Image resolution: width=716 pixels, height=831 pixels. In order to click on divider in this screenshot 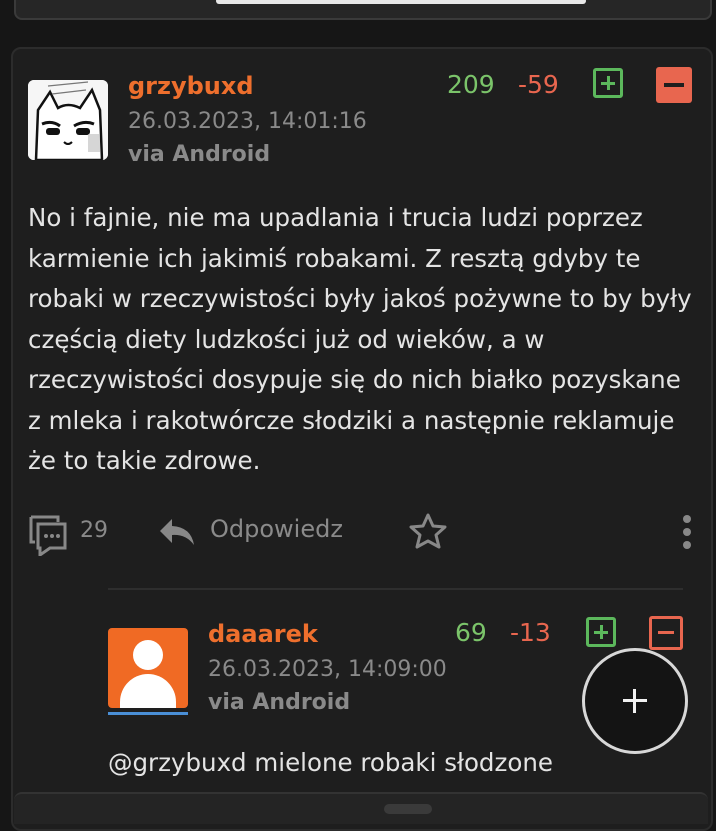, I will do `click(395, 589)`.